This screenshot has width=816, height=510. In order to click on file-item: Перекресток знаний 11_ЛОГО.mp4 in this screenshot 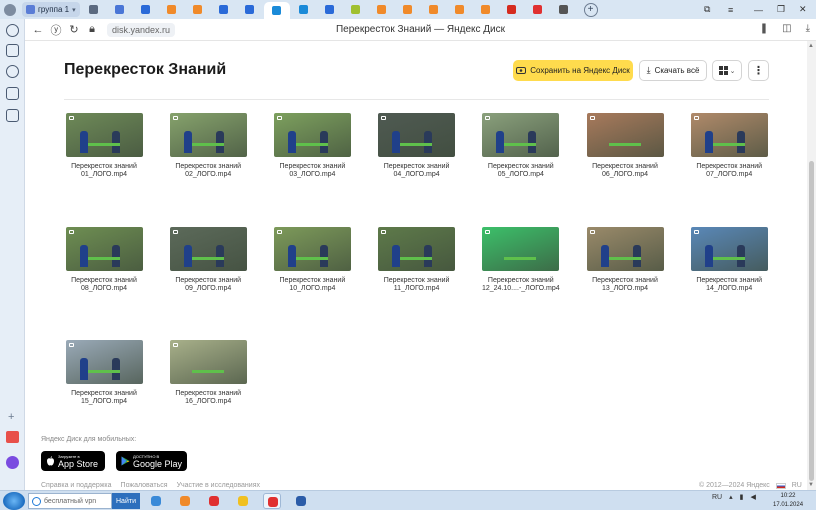, I will do `click(417, 259)`.